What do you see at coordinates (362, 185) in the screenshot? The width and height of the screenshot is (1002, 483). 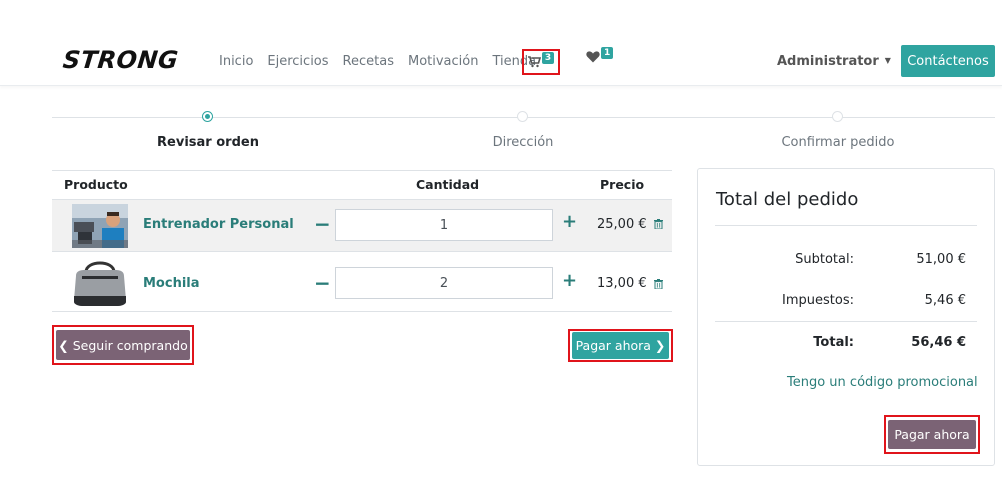 I see `cart-table-header: Producto Cantidad Precio` at bounding box center [362, 185].